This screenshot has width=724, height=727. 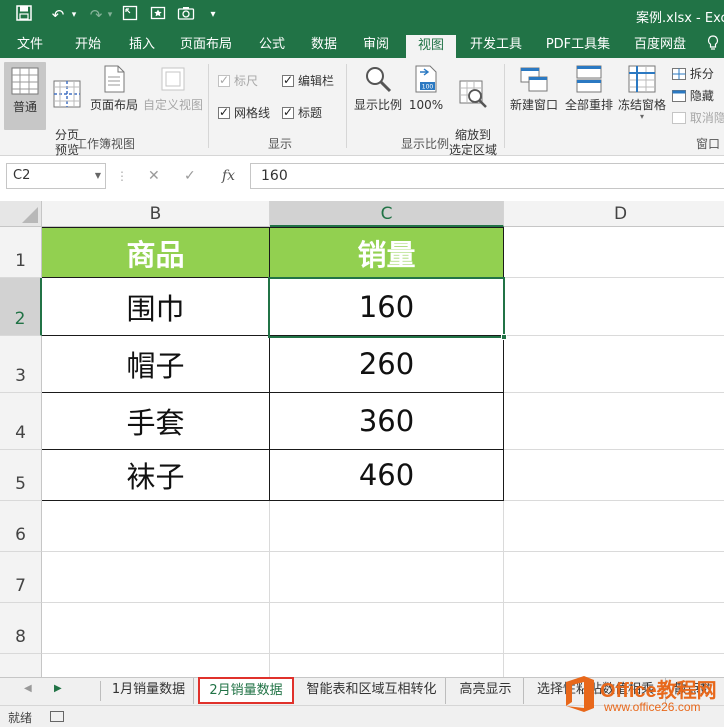 What do you see at coordinates (362, 16) in the screenshot?
I see `title-bar: ↶ ▾ ↷ ▾ ▾ 案例.xlsx - Exce` at bounding box center [362, 16].